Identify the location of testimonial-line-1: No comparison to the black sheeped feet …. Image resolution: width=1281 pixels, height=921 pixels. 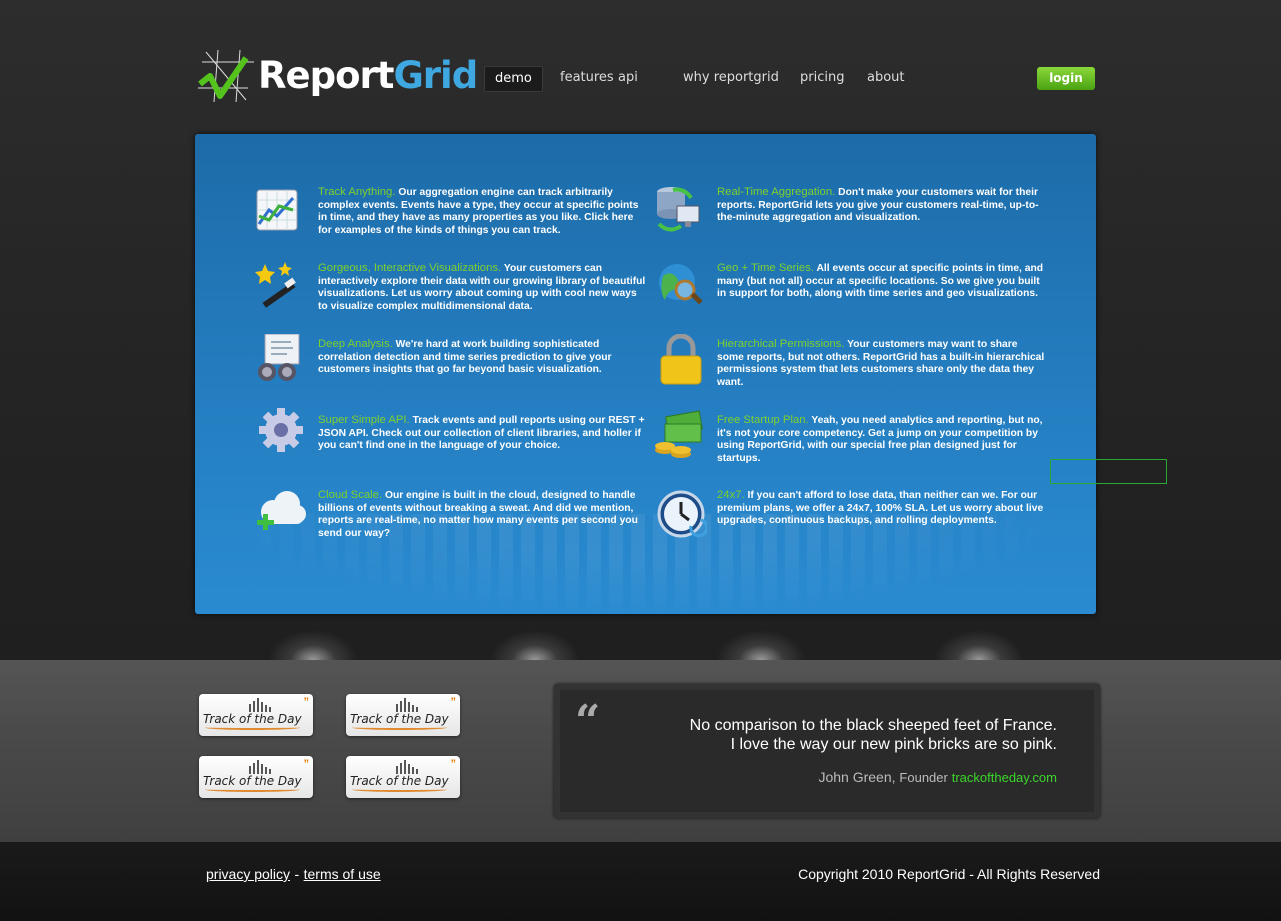
(873, 725).